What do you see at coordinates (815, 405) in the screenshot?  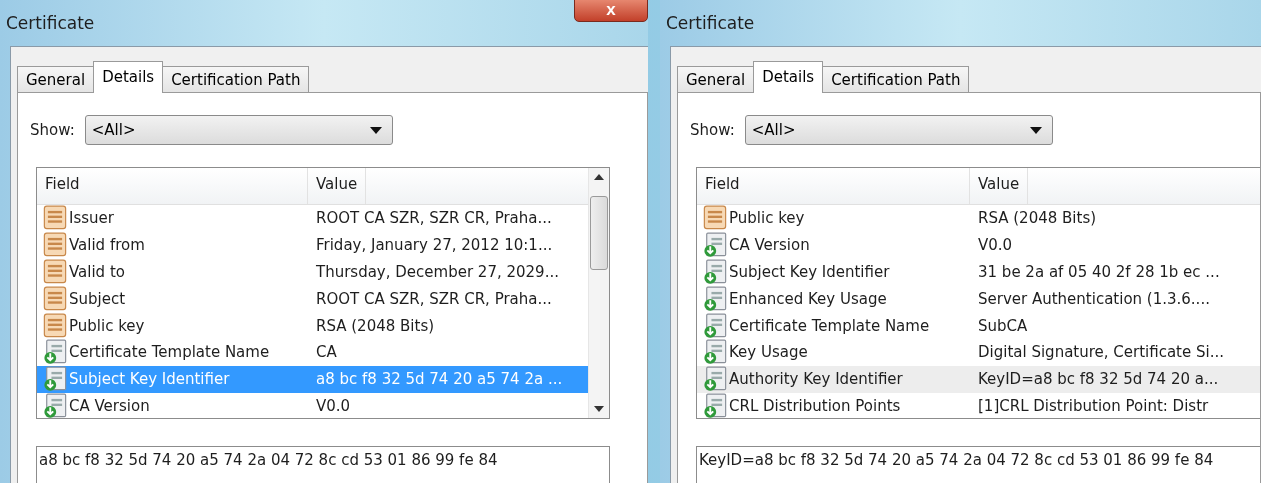 I see `field-name: CRL Distribution Points` at bounding box center [815, 405].